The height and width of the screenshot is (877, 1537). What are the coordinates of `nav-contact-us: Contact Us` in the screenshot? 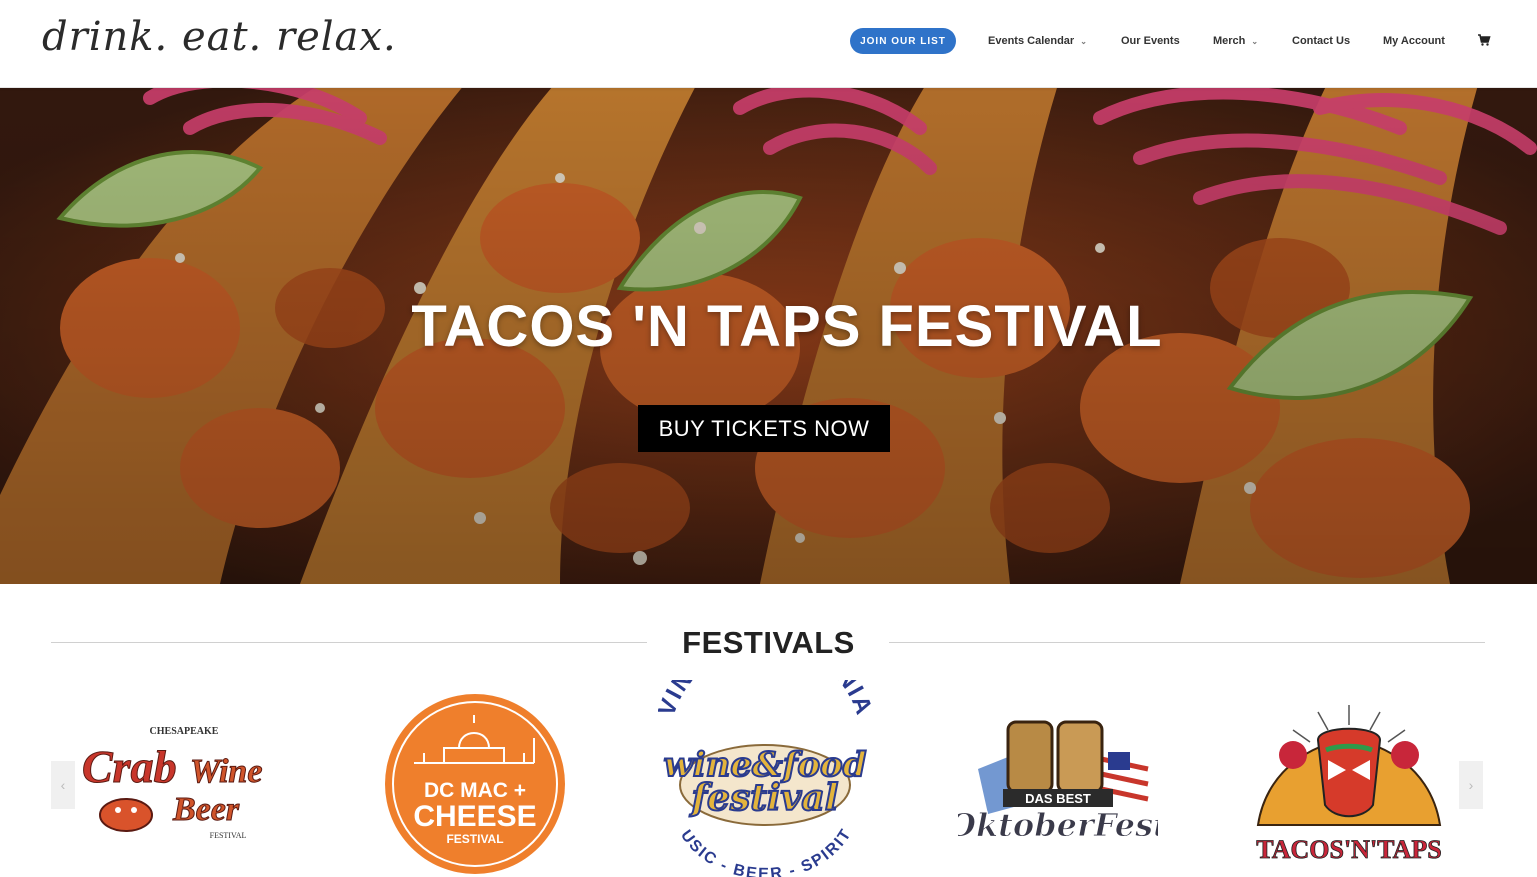 It's located at (1321, 41).